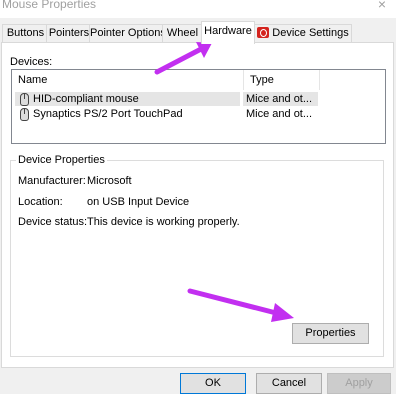  What do you see at coordinates (86, 99) in the screenshot?
I see `device-name: HID-compliant mouse` at bounding box center [86, 99].